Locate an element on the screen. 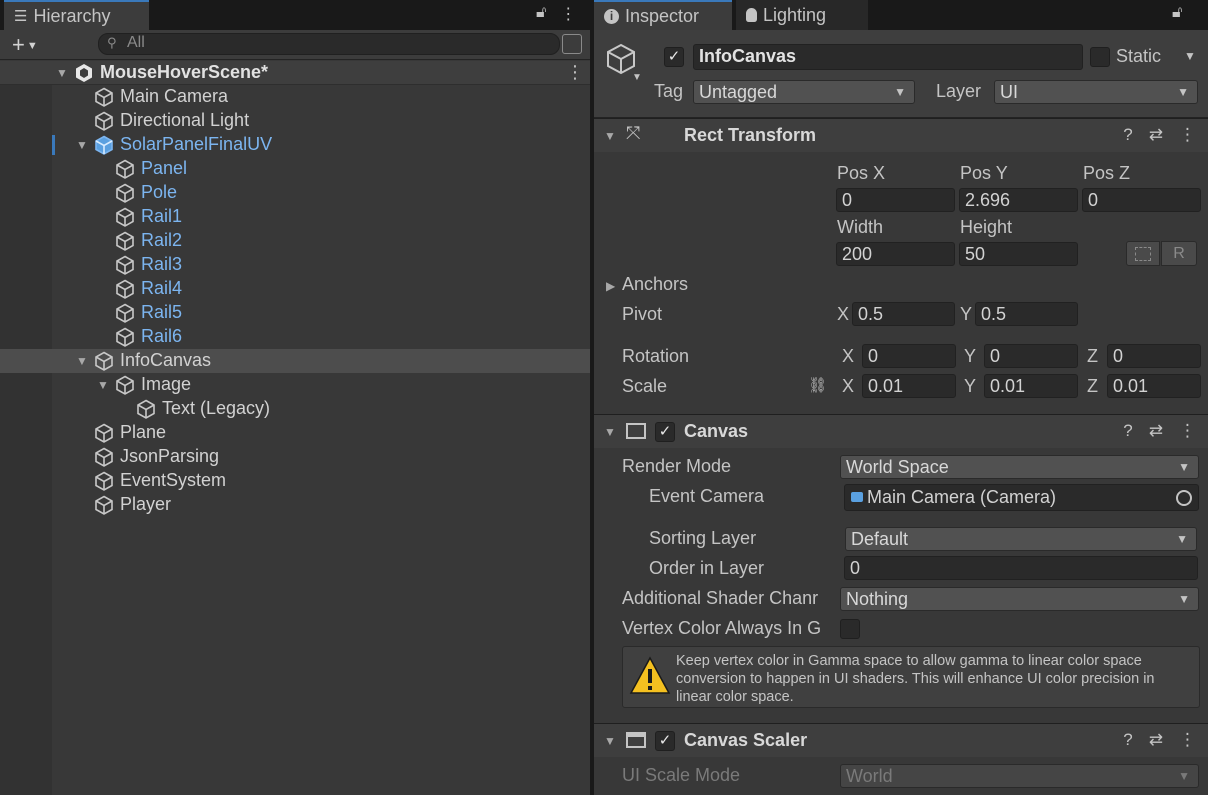  hierarchy-item-rail2: Rail2 is located at coordinates (295, 241).